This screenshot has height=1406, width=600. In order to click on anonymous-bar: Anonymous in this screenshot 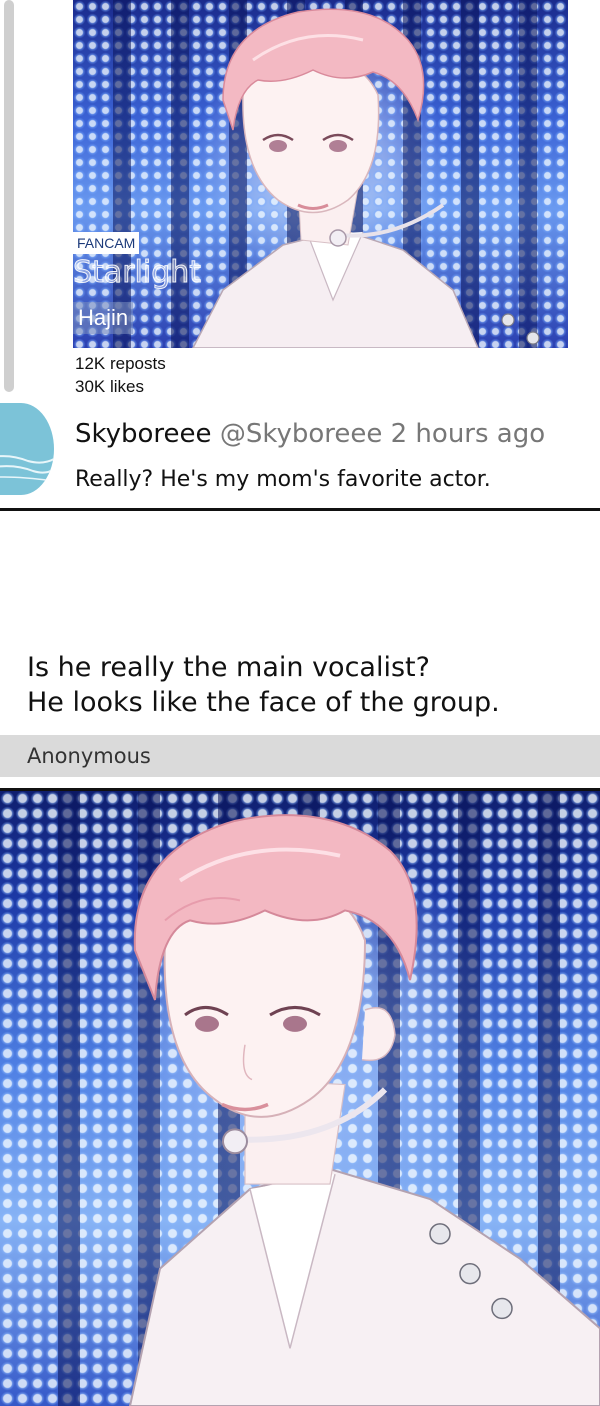, I will do `click(300, 756)`.